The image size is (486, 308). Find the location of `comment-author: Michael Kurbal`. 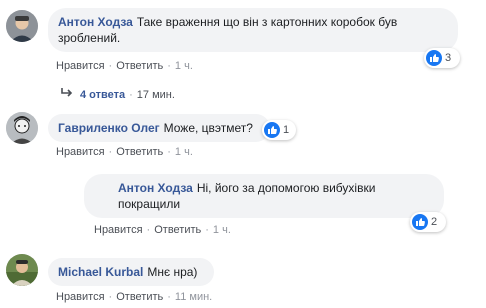

comment-author: Michael Kurbal is located at coordinates (100, 272).